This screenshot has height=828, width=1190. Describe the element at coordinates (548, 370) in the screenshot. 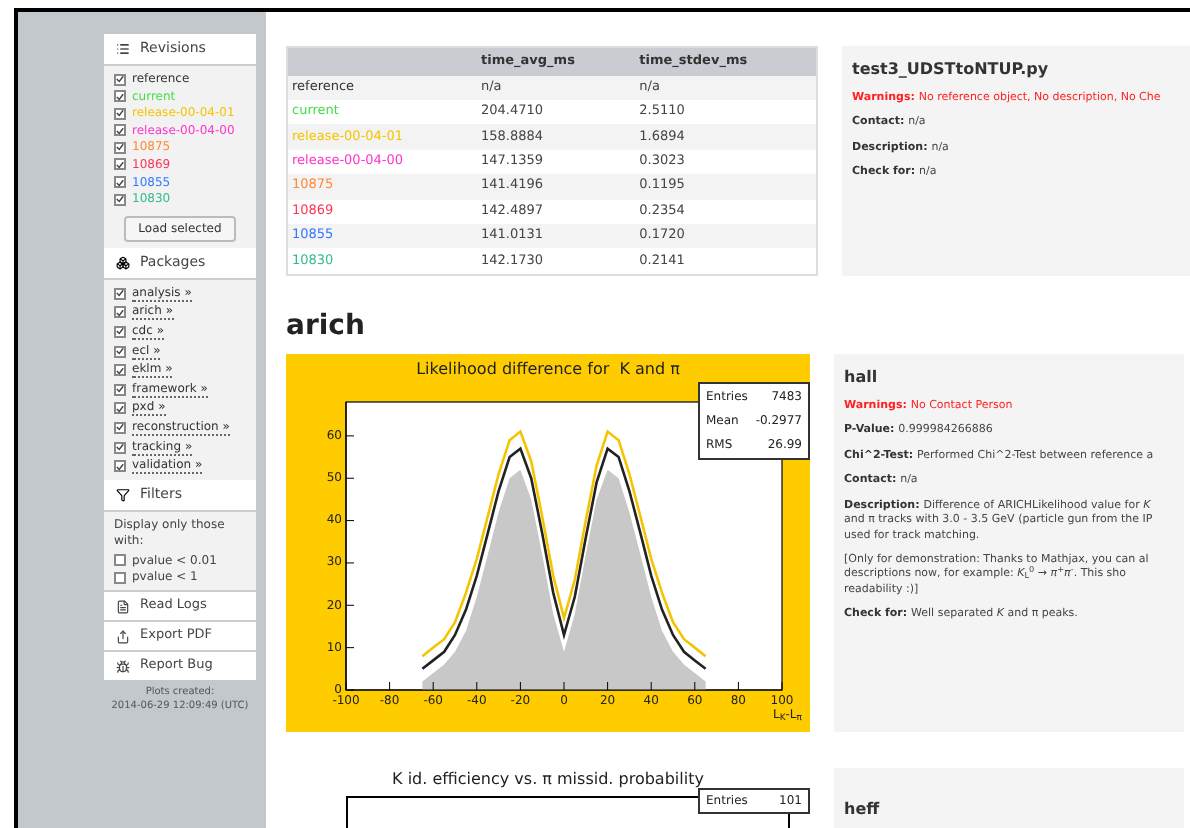

I see `chart-title: Likelihood difference for K and π` at that location.